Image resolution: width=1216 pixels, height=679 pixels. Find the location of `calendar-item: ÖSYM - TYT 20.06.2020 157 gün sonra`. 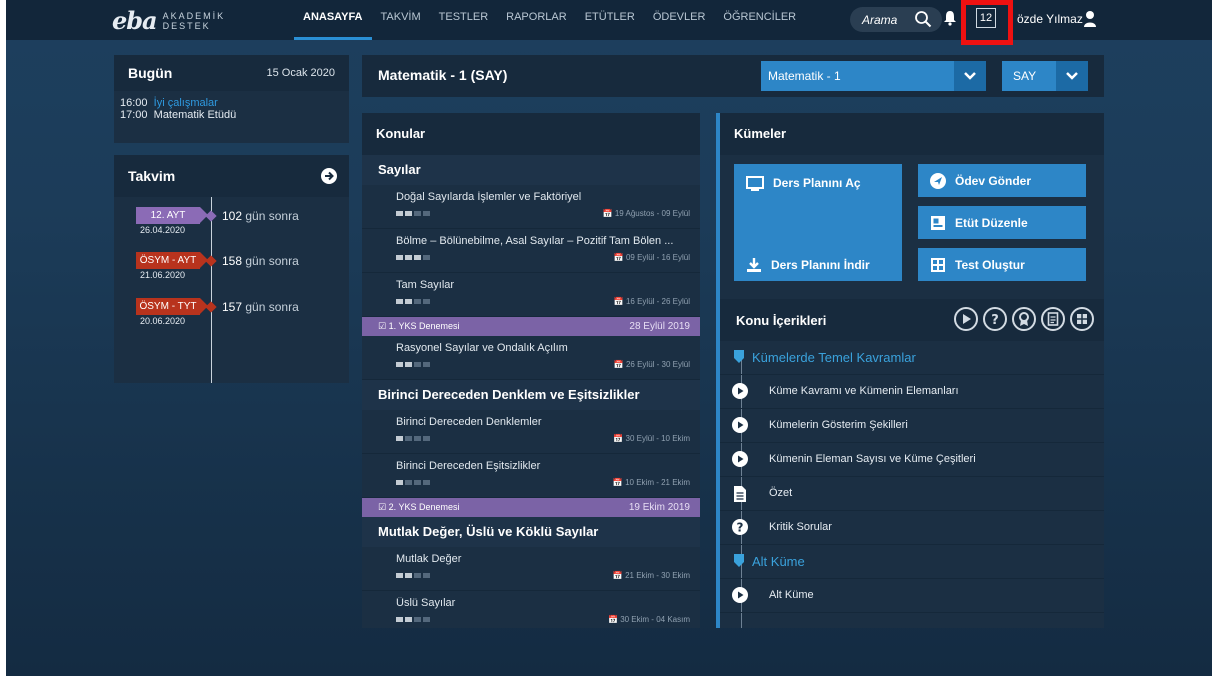

calendar-item: ÖSYM - TYT 20.06.2020 157 gün sonra is located at coordinates (237, 315).